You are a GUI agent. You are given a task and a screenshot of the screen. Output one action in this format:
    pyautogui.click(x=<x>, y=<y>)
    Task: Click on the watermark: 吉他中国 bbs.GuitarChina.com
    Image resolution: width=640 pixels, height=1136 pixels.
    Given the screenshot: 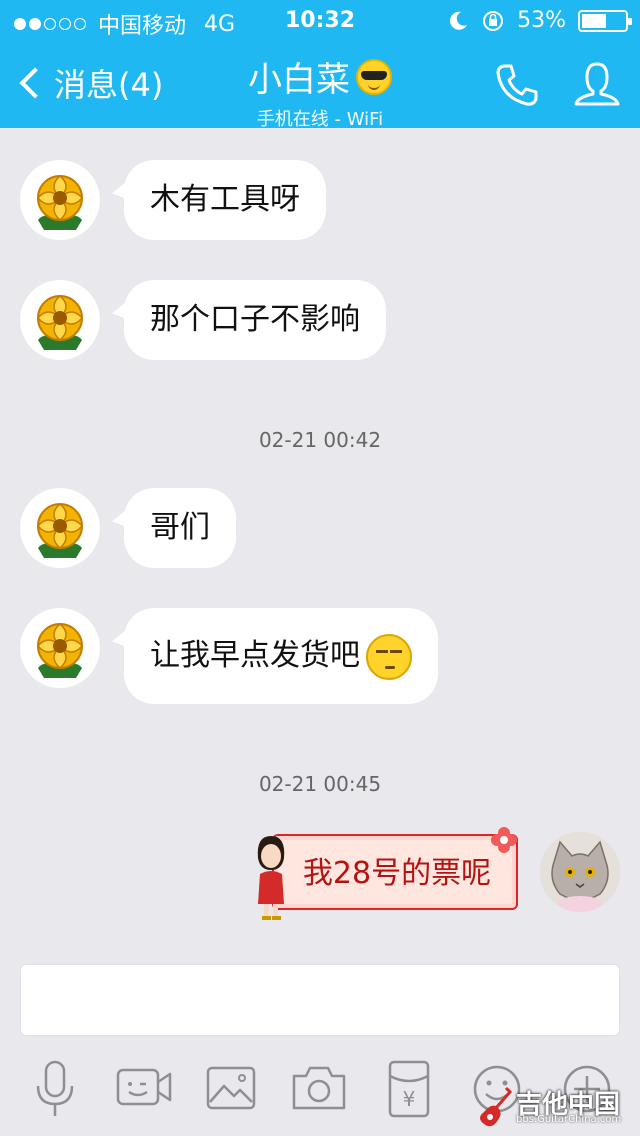 What is the action you would take?
    pyautogui.click(x=556, y=1108)
    